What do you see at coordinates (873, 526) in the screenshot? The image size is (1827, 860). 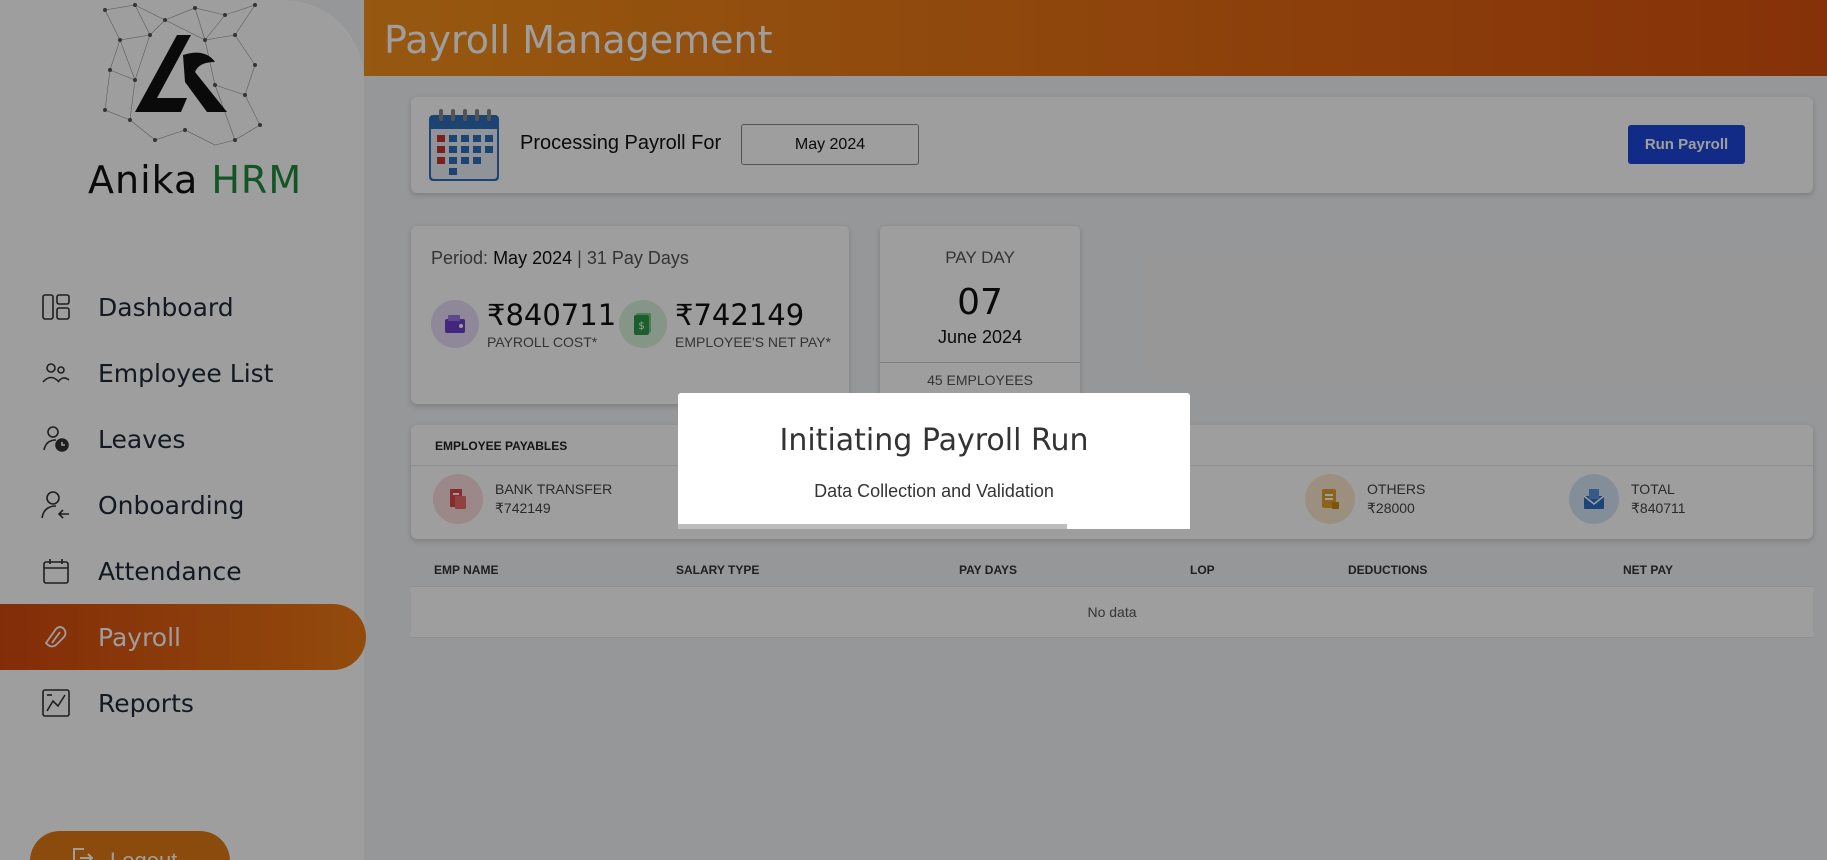 I see `progress-fill` at bounding box center [873, 526].